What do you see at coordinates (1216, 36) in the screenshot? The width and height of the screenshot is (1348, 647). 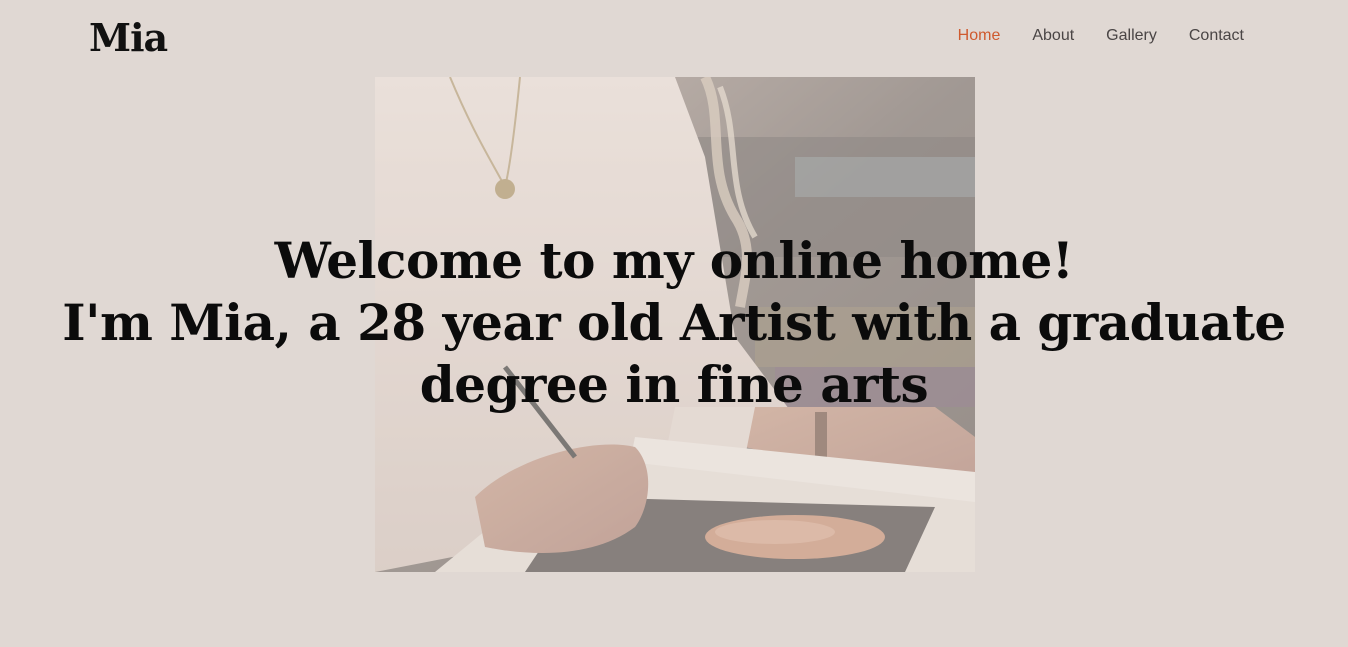 I see `nav-item-contact: Contact` at bounding box center [1216, 36].